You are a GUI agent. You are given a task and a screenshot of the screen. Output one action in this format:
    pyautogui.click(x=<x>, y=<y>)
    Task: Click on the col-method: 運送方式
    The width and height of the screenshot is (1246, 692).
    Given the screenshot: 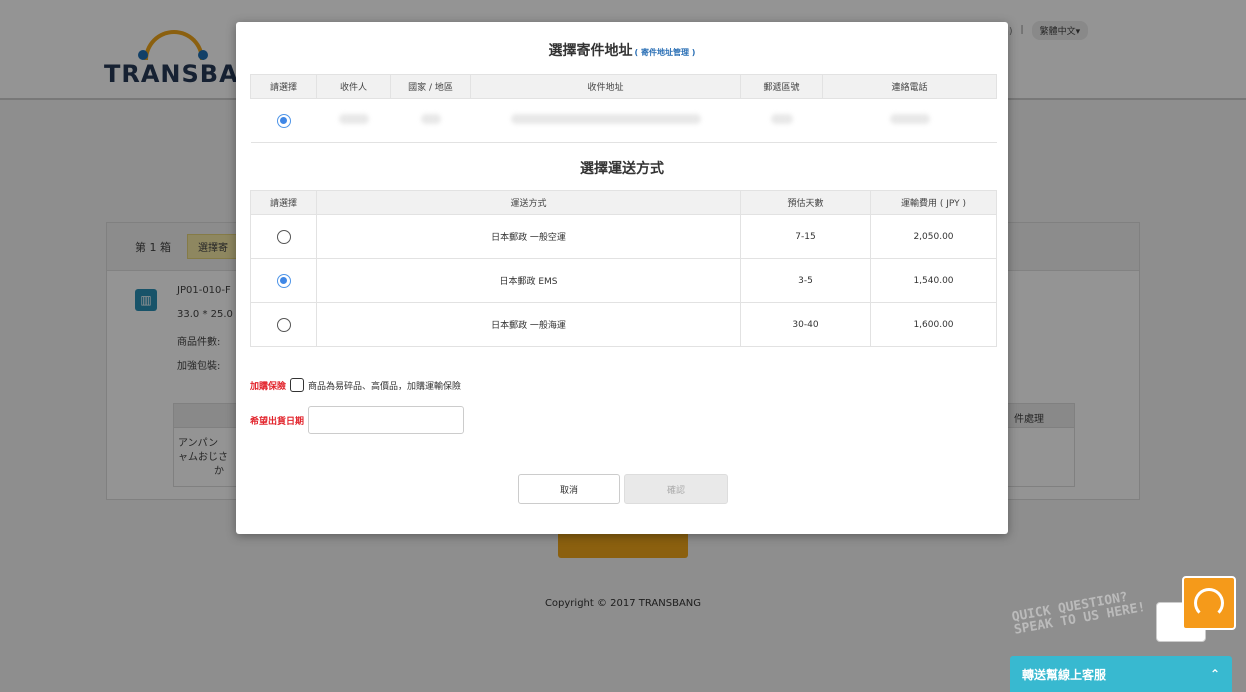 What is the action you would take?
    pyautogui.click(x=528, y=202)
    